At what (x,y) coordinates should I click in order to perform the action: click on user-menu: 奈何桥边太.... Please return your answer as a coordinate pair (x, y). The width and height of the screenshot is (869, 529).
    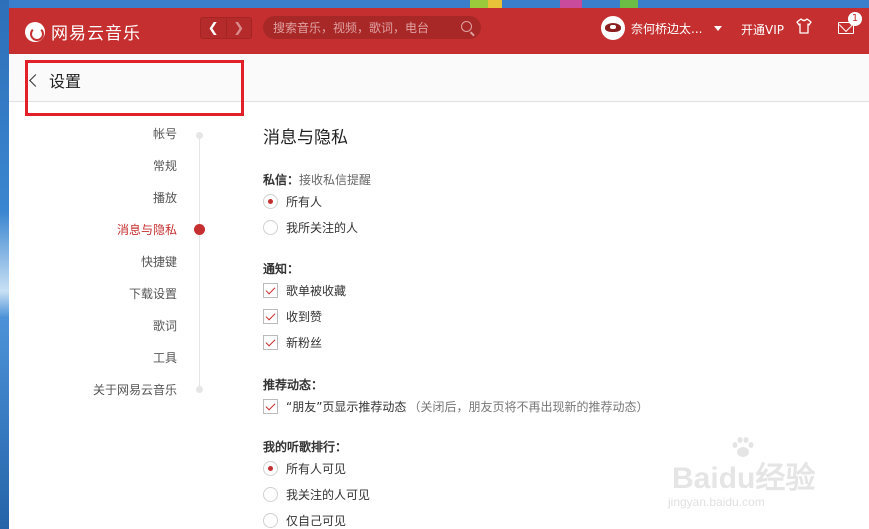
    Looking at the image, I should click on (662, 28).